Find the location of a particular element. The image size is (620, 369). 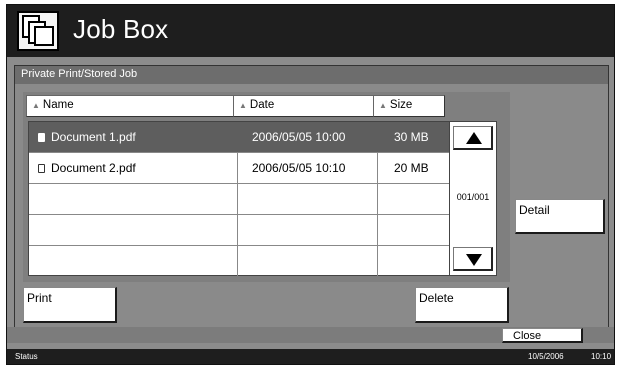

status-time: 10:10 is located at coordinates (601, 356).